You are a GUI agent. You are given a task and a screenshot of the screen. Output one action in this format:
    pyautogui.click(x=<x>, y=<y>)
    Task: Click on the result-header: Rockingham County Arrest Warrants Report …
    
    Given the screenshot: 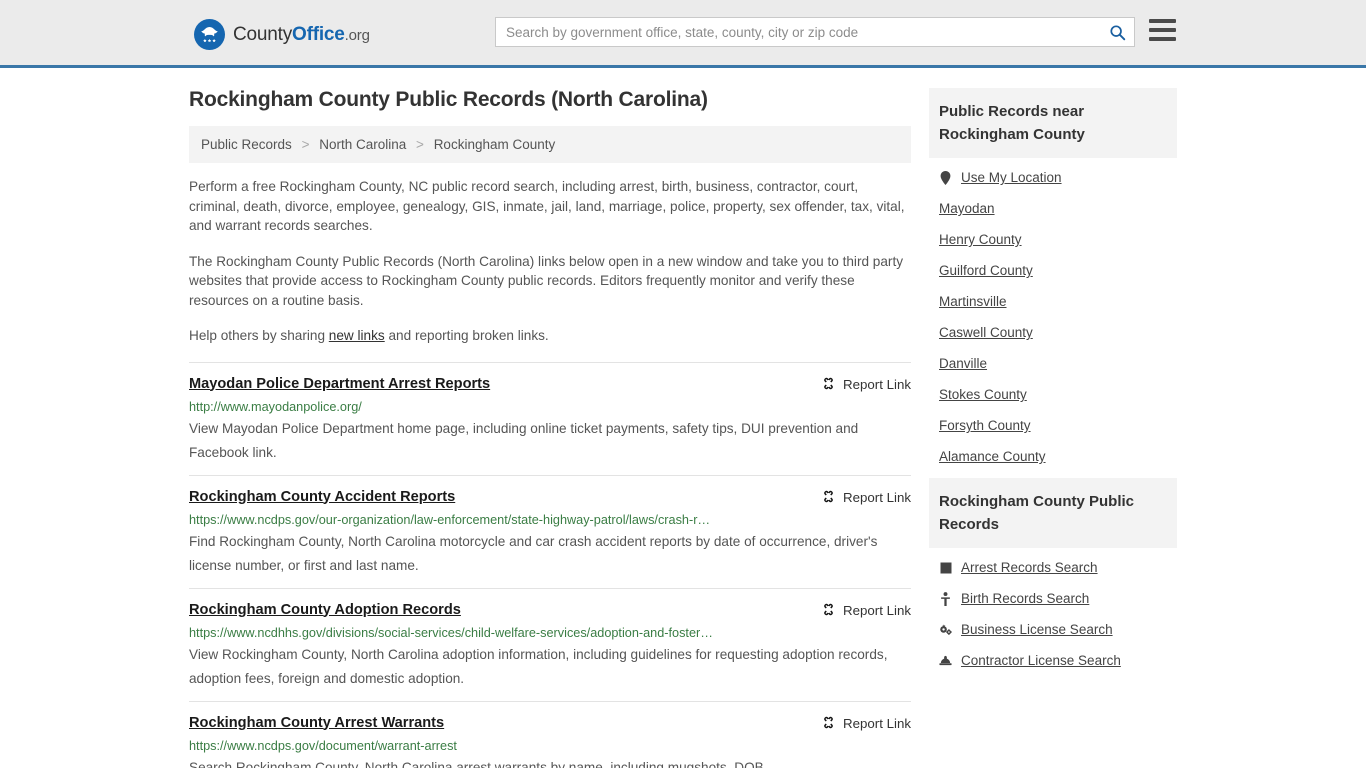 What is the action you would take?
    pyautogui.click(x=550, y=723)
    